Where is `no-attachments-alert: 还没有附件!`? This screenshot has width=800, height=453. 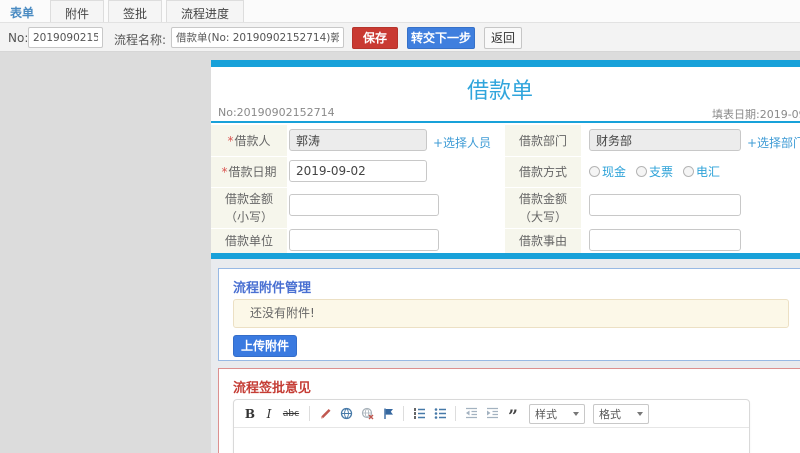 no-attachments-alert: 还没有附件! is located at coordinates (511, 313).